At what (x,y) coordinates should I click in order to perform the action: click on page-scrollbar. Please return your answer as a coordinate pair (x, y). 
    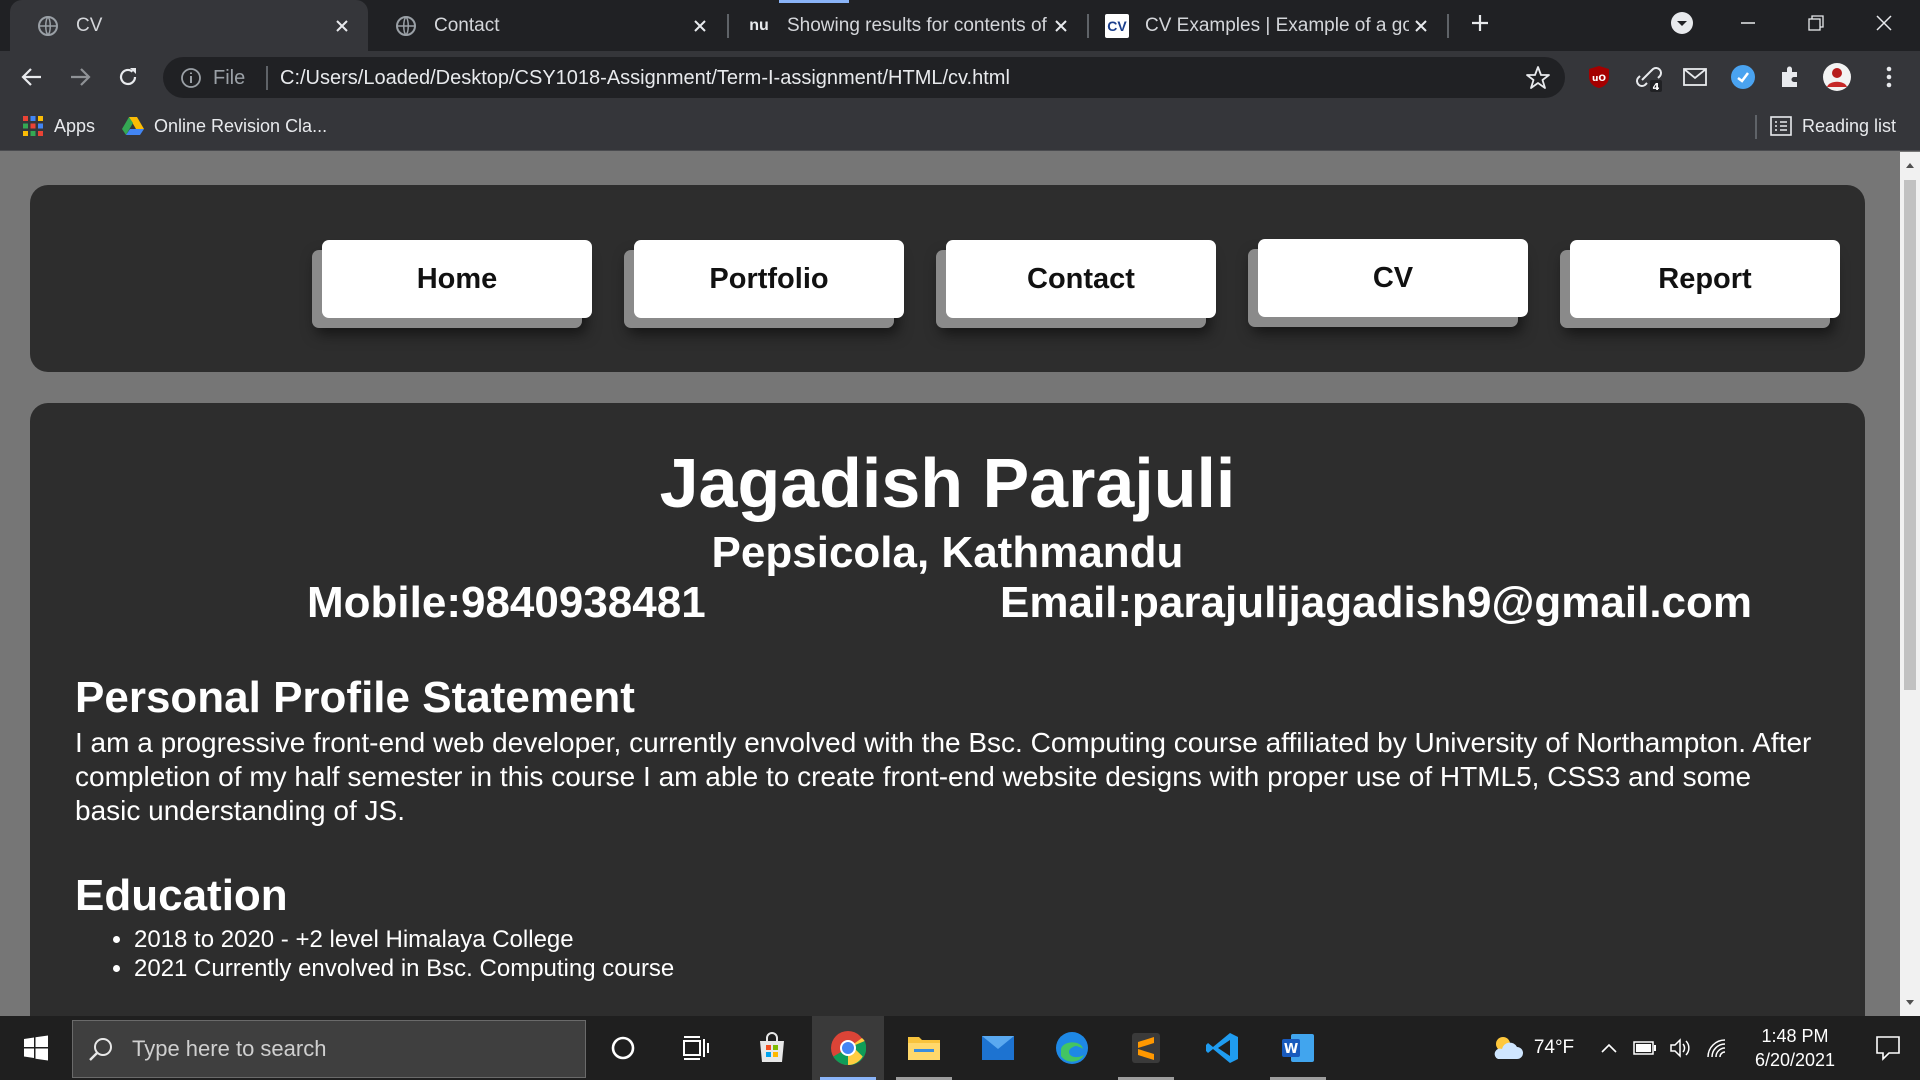
    Looking at the image, I should click on (1910, 584).